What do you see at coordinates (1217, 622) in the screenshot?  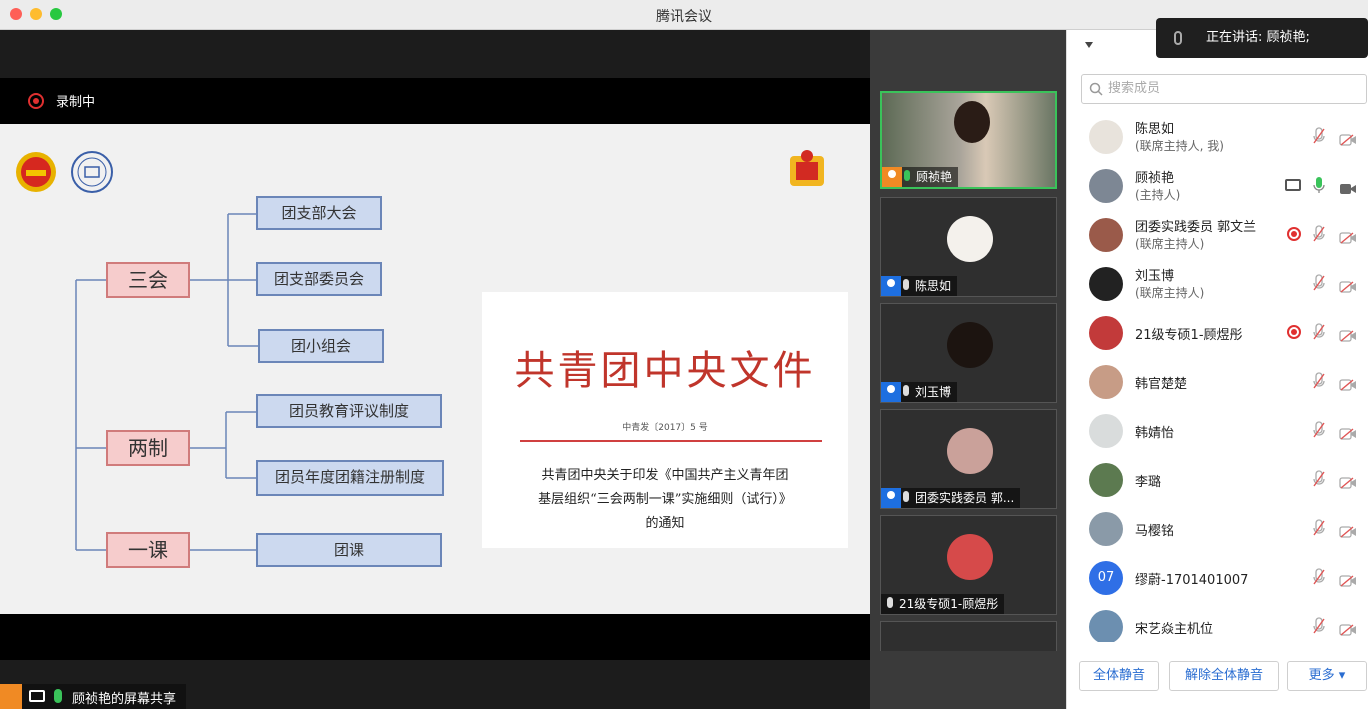 I see `member-row: 宋艺焱主机位` at bounding box center [1217, 622].